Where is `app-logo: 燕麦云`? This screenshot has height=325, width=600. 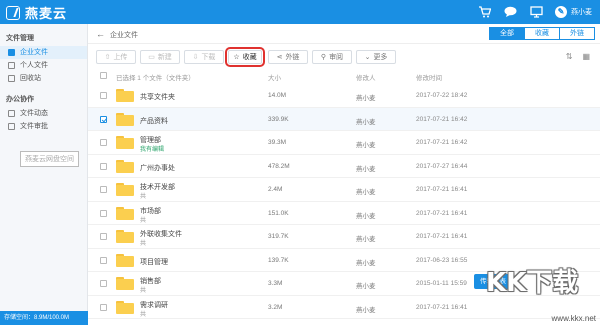 app-logo: 燕麦云 is located at coordinates (36, 12).